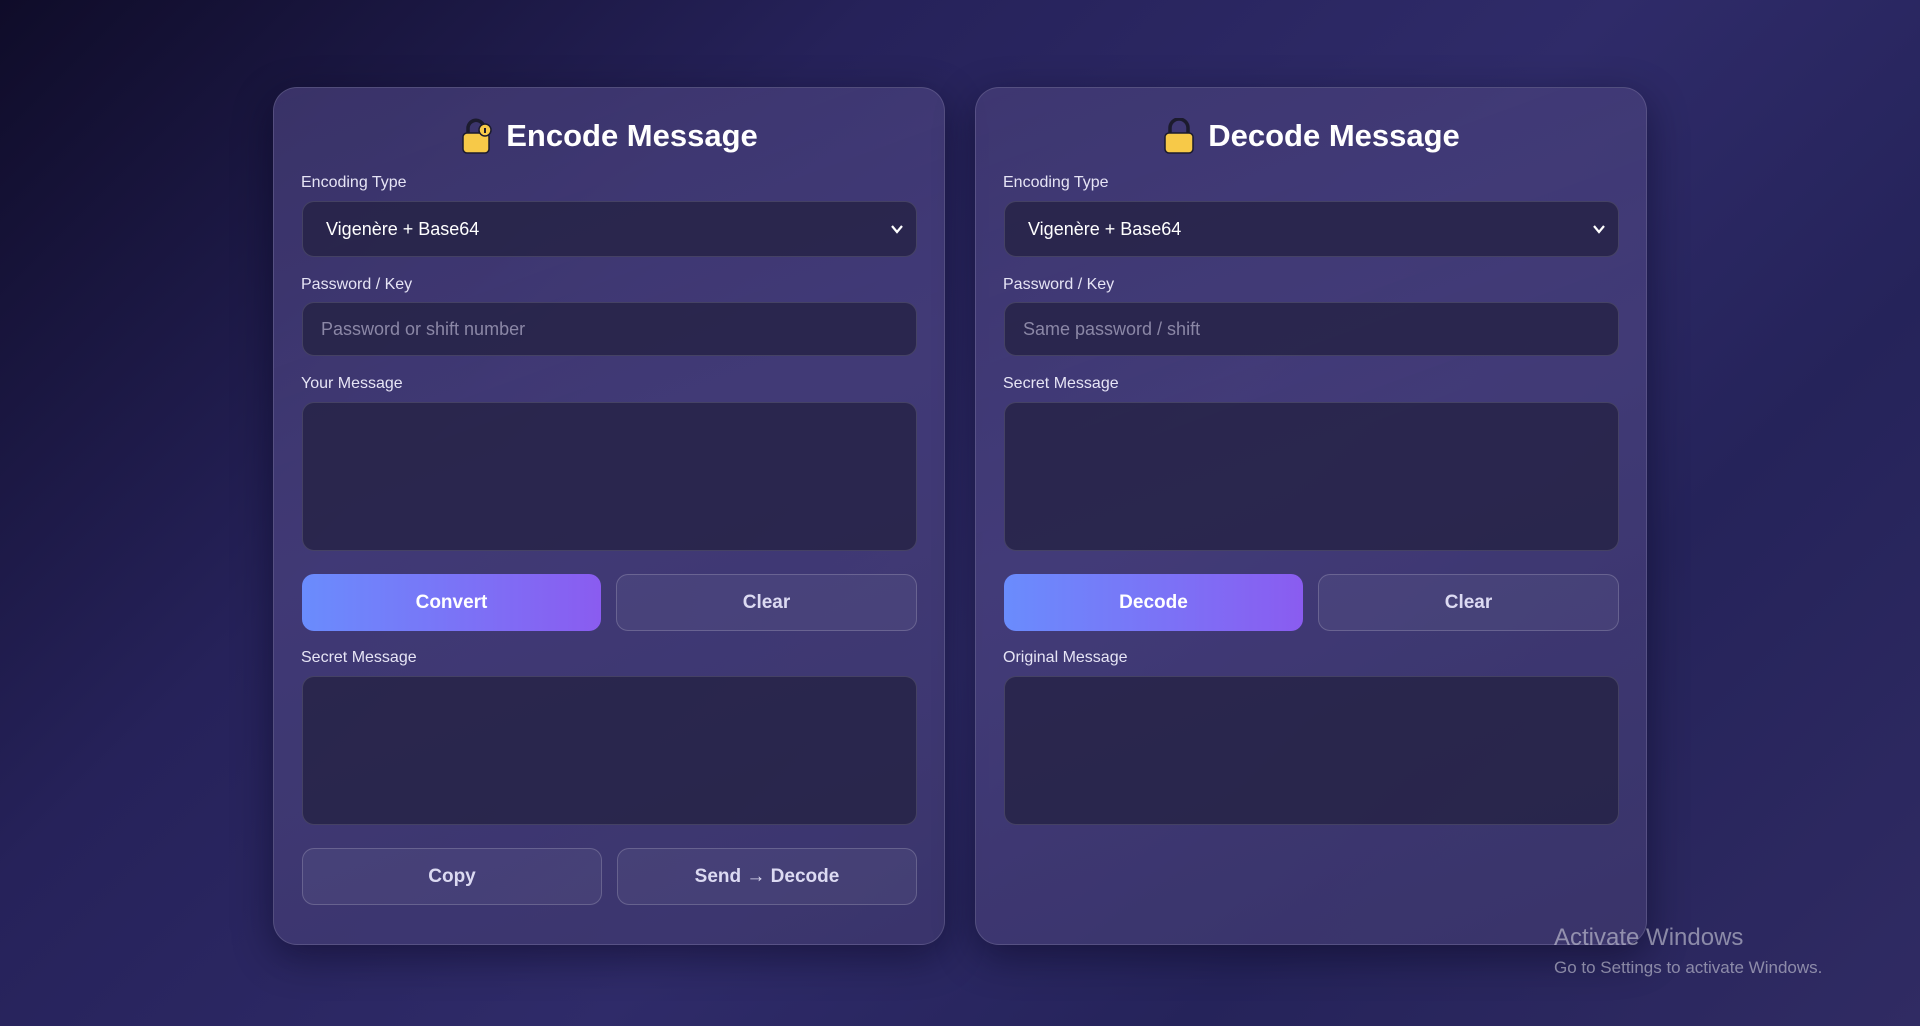 This screenshot has width=1920, height=1026. Describe the element at coordinates (423, 328) in the screenshot. I see `password-placeholder: Password or shift number` at that location.